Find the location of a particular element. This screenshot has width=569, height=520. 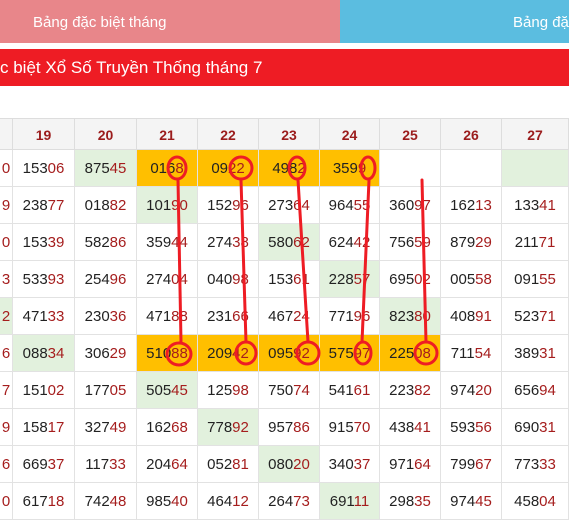

result-cell: 3599 is located at coordinates (350, 168).